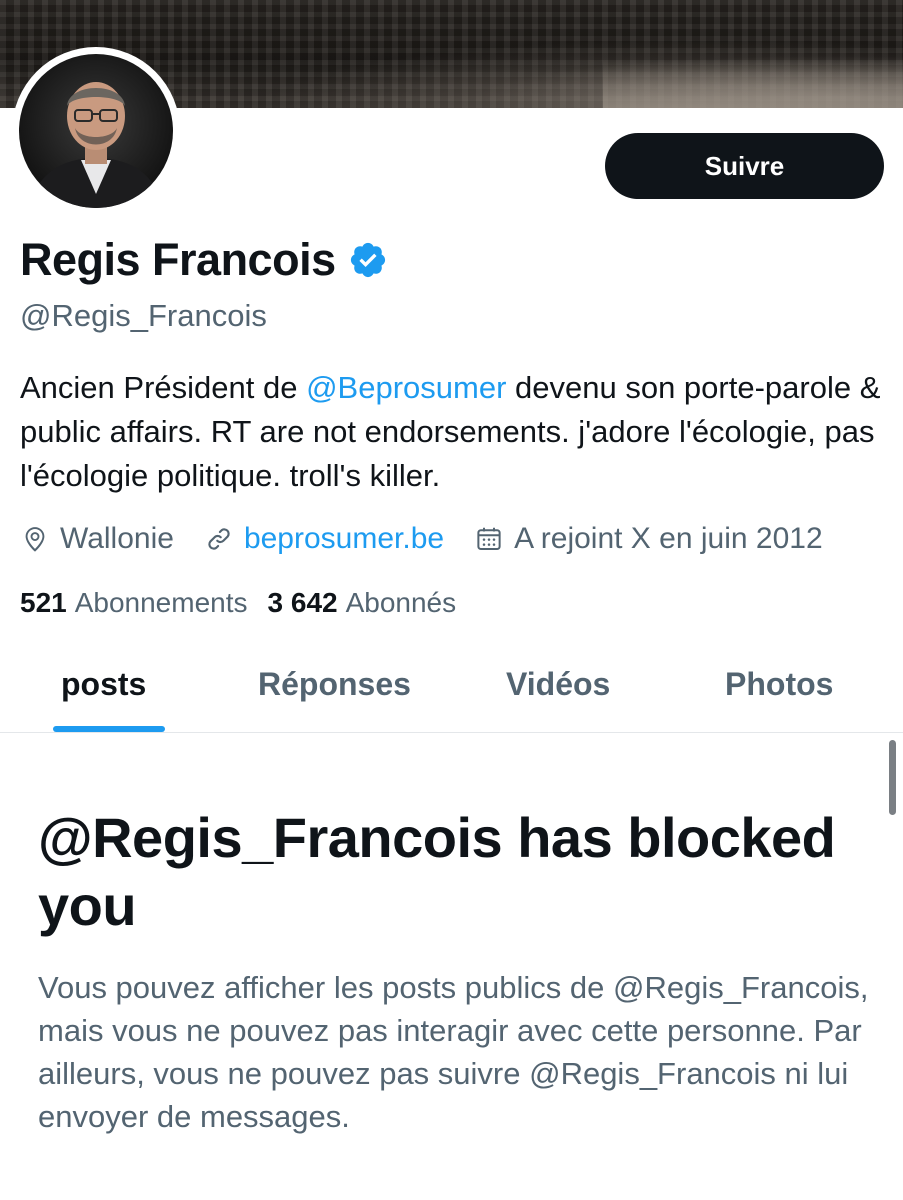 This screenshot has height=1200, width=903. Describe the element at coordinates (437, 871) in the screenshot. I see `blocked-title: @Regis_Francois has blocked you` at that location.